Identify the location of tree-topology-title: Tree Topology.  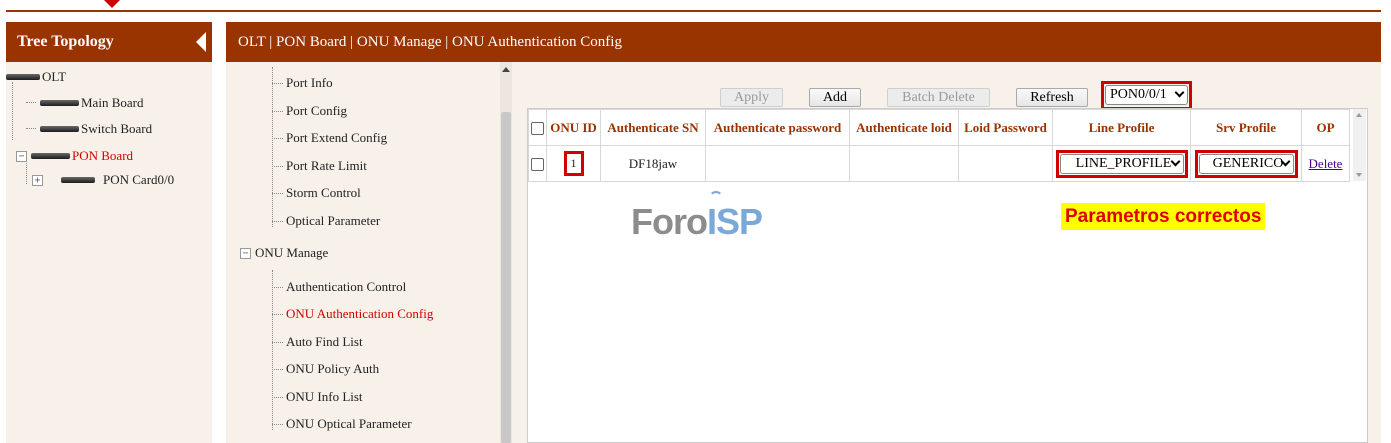
(65, 41).